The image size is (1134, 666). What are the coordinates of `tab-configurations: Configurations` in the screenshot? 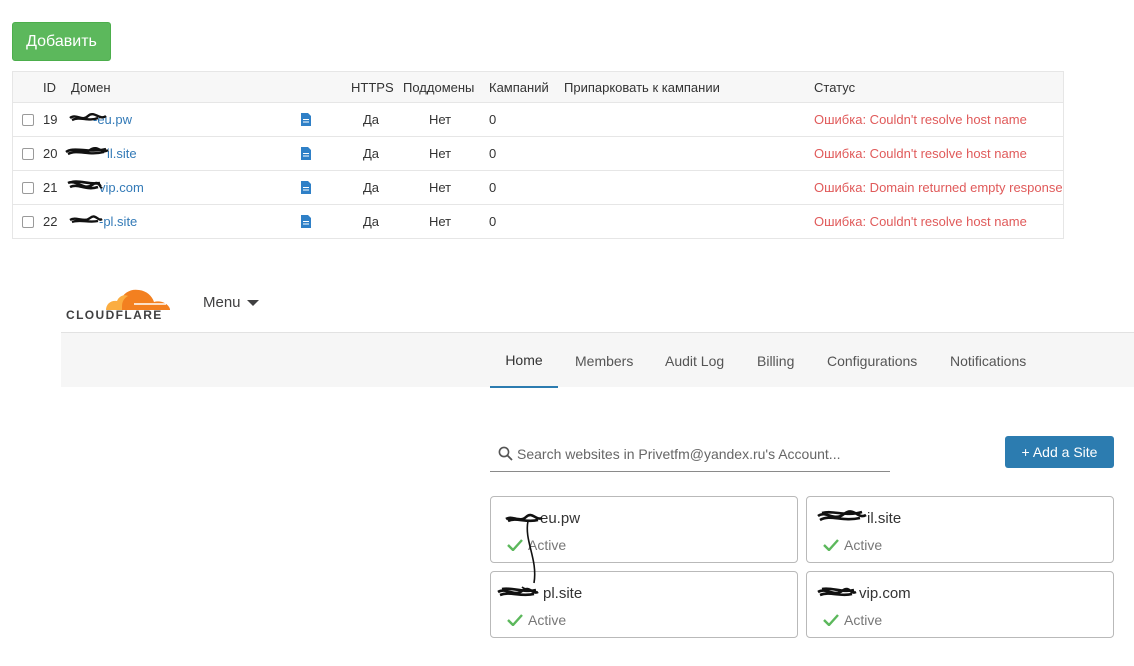 It's located at (872, 360).